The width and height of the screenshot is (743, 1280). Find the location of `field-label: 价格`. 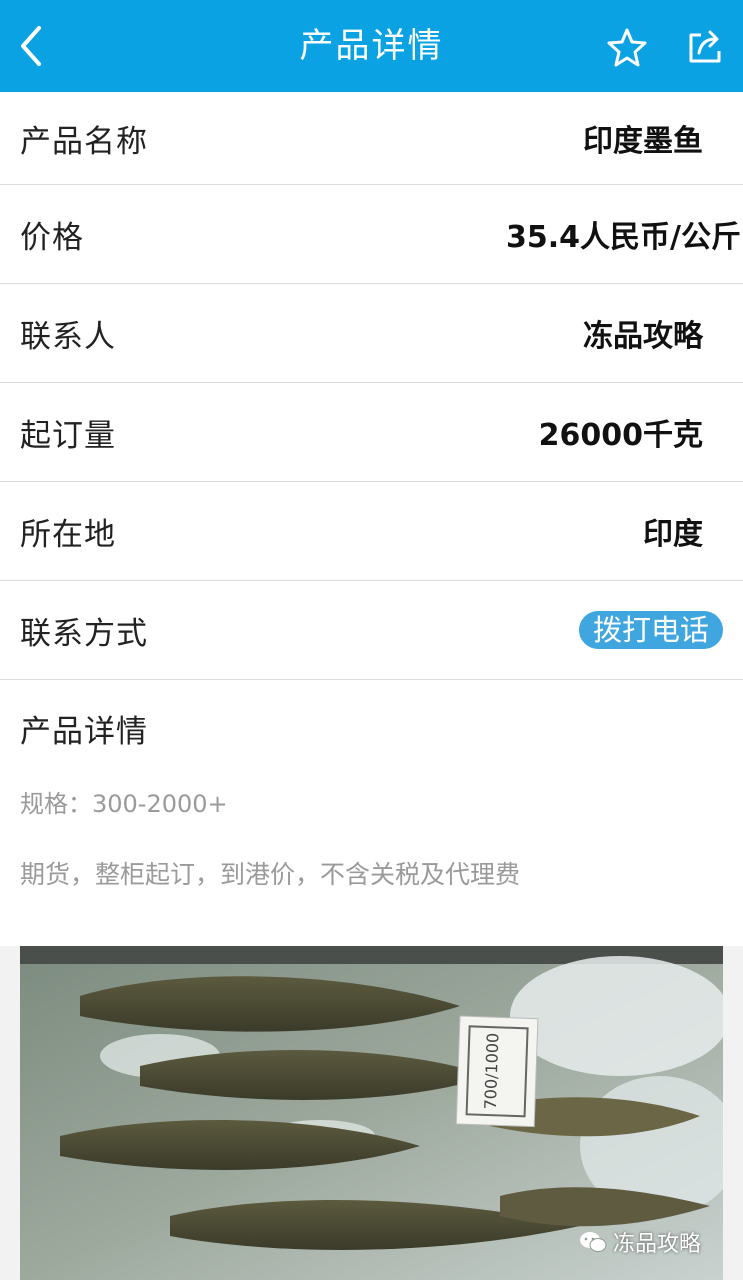

field-label: 价格 is located at coordinates (52, 237).